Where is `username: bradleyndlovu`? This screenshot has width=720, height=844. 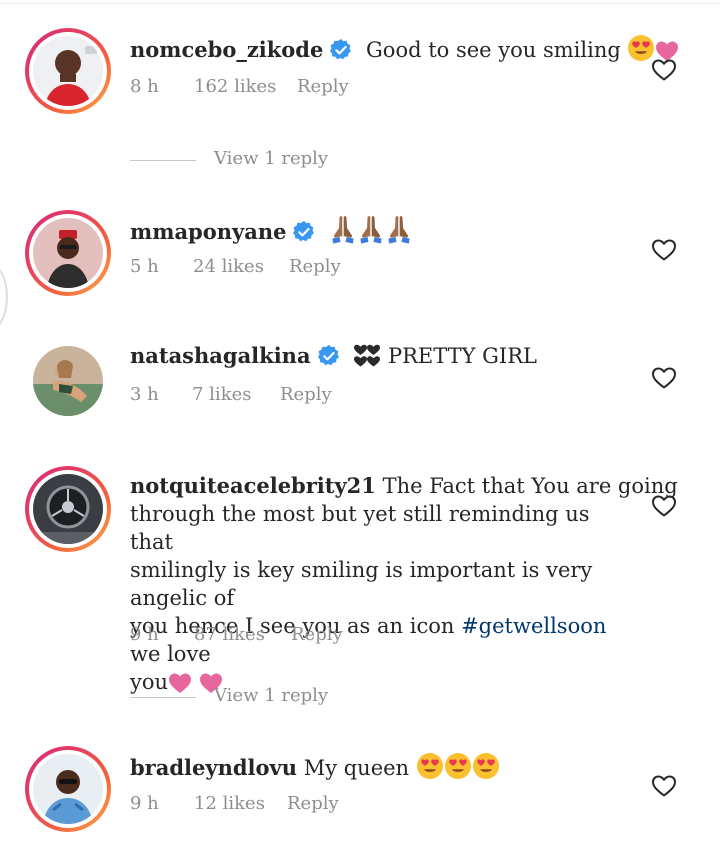 username: bradleyndlovu is located at coordinates (213, 767).